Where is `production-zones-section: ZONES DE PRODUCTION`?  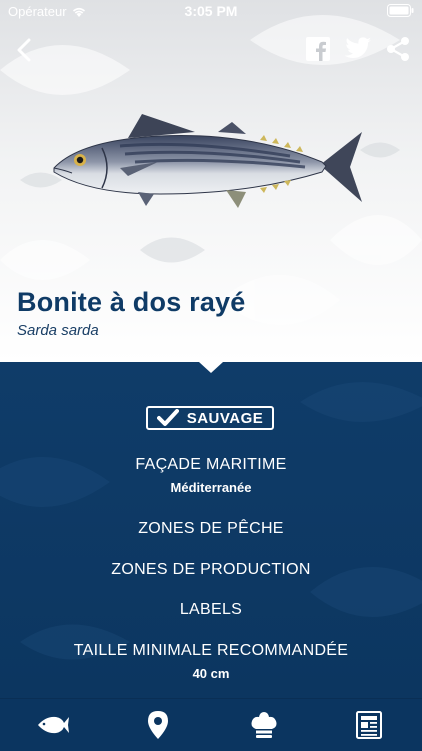 production-zones-section: ZONES DE PRODUCTION is located at coordinates (211, 570).